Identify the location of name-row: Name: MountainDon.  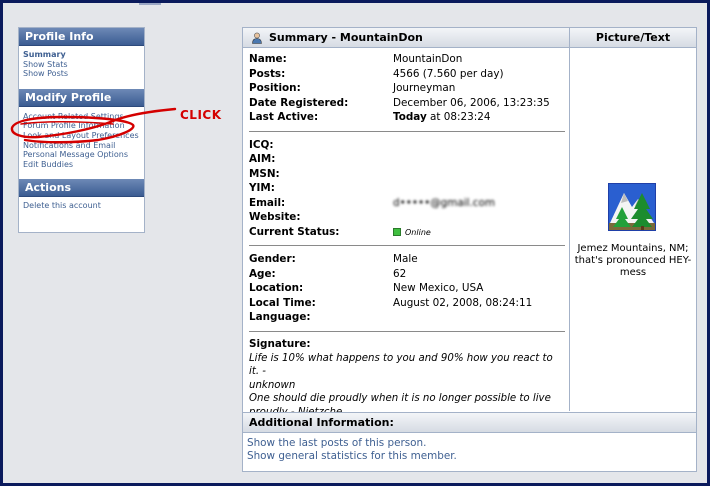
(409, 59).